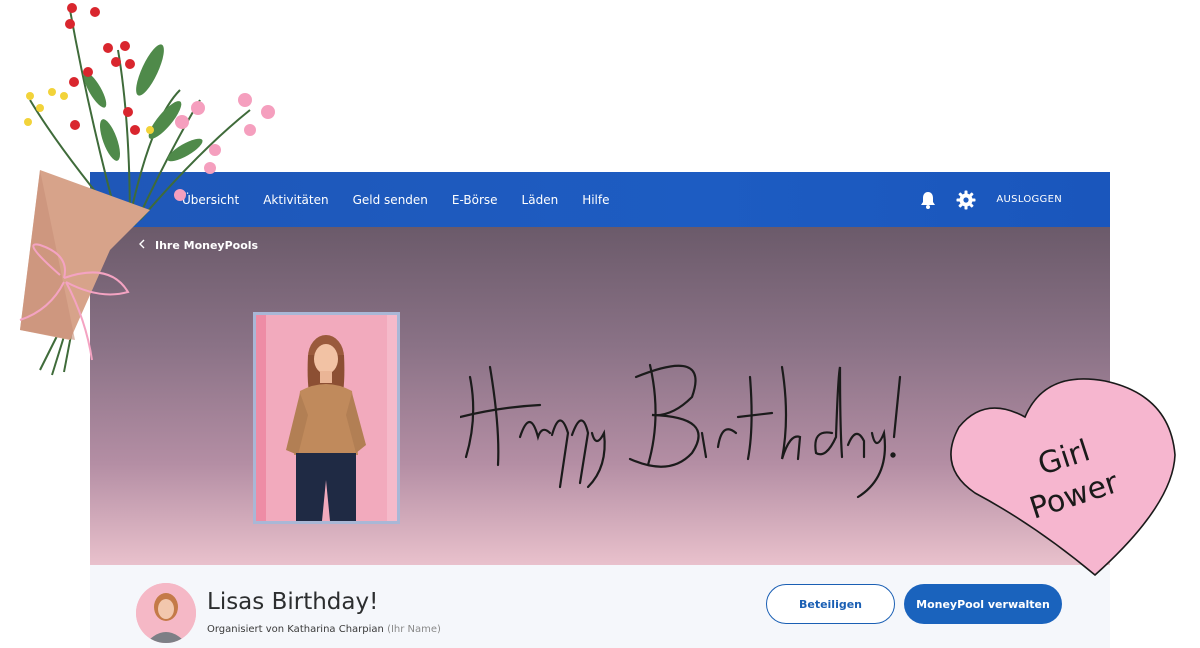 The width and height of the screenshot is (1200, 648). Describe the element at coordinates (166, 613) in the screenshot. I see `avatar` at that location.